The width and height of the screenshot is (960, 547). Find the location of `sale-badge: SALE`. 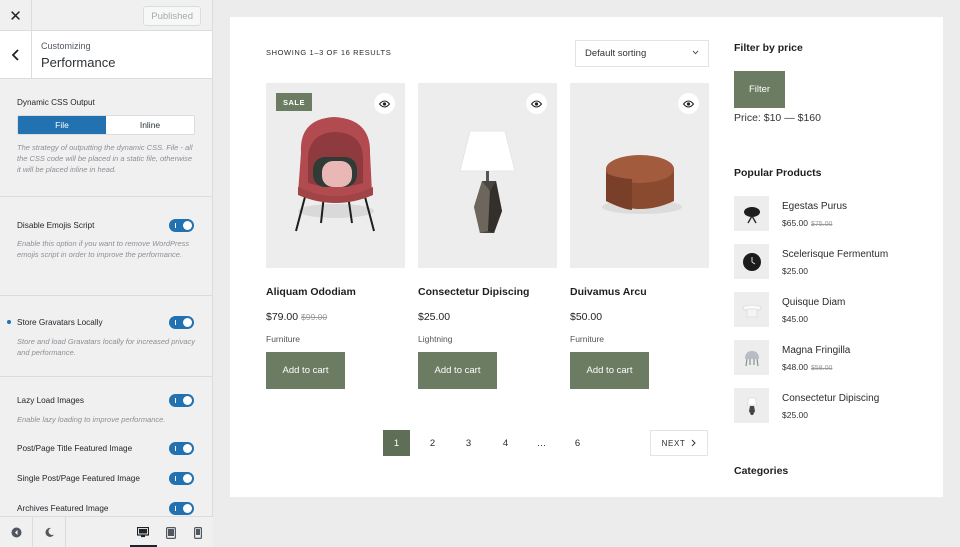

sale-badge: SALE is located at coordinates (294, 102).